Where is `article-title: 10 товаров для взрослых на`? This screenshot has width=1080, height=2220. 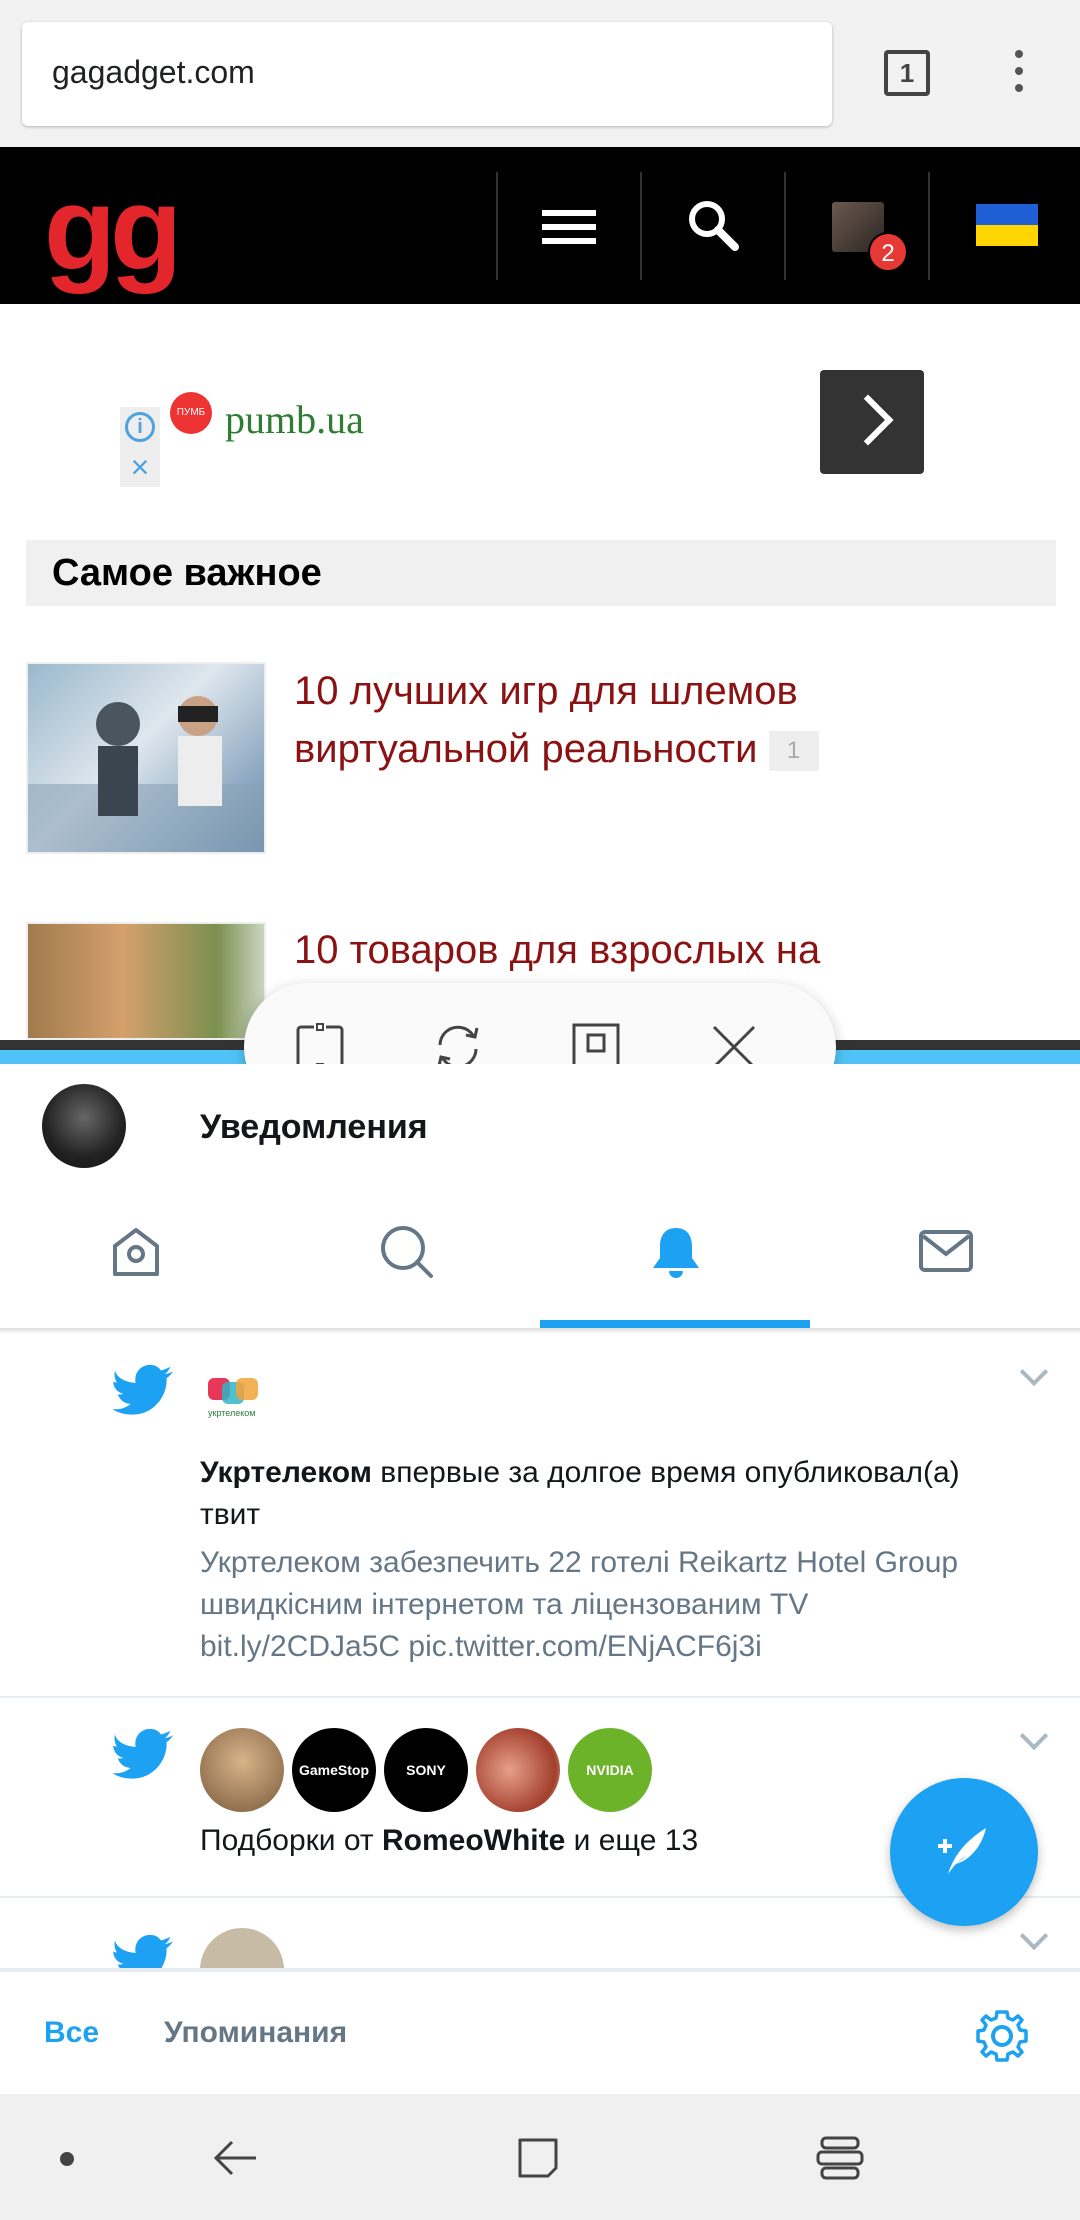 article-title: 10 товаров для взрослых на is located at coordinates (557, 950).